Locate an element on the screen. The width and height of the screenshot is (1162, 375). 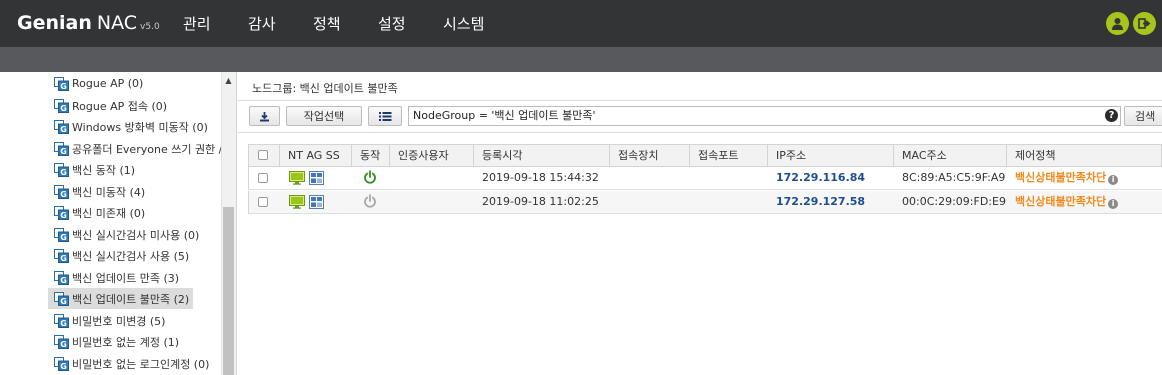
select-all-cell is located at coordinates (264, 155).